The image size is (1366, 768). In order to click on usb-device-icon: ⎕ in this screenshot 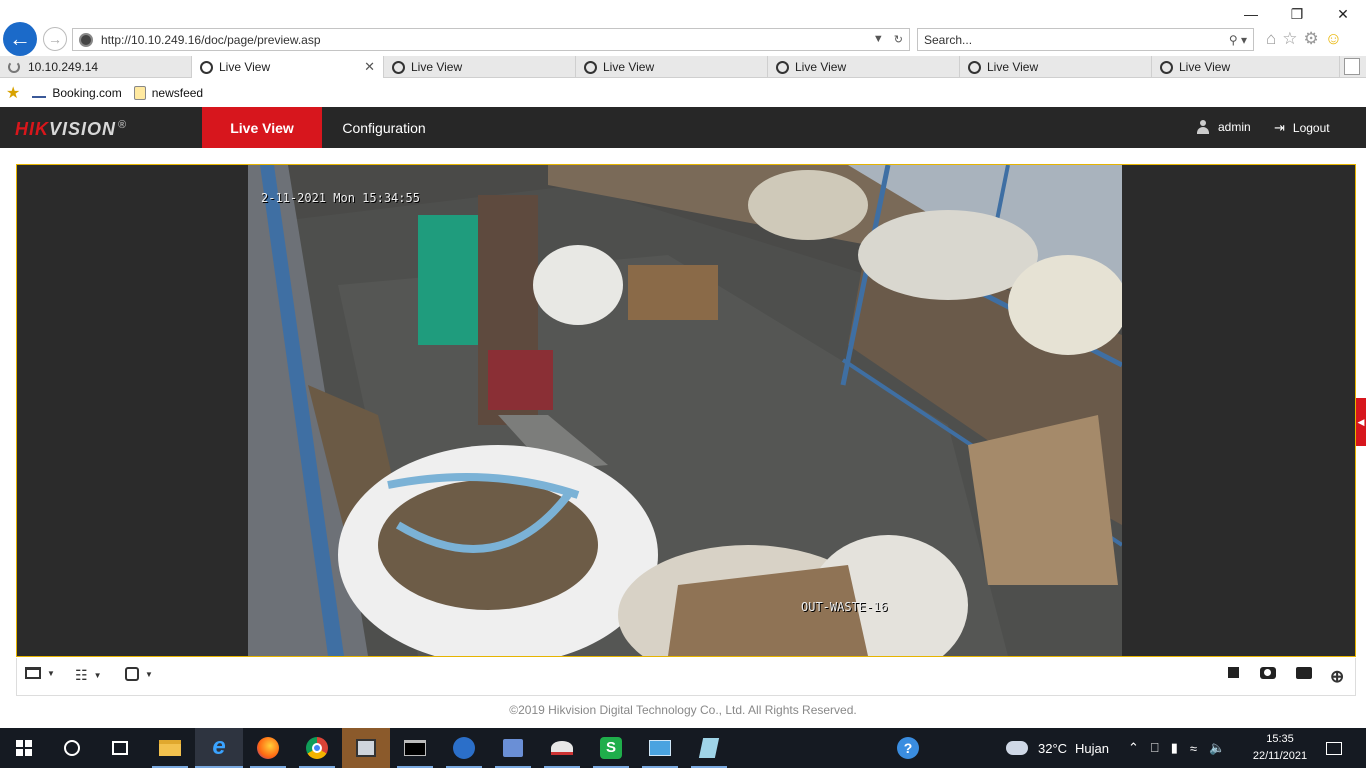, I will do `click(1155, 748)`.